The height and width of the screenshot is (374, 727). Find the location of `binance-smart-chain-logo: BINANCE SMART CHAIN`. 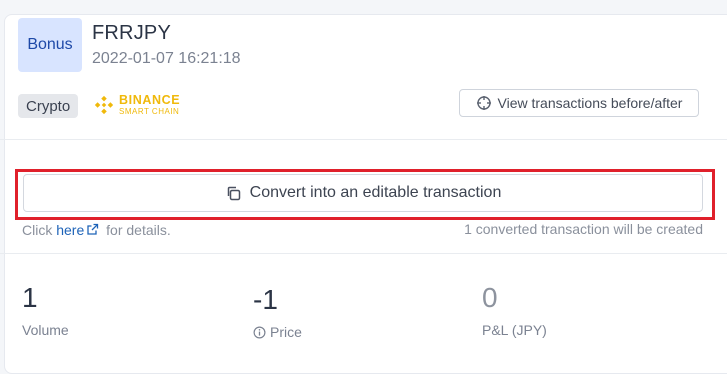

binance-smart-chain-logo: BINANCE SMART CHAIN is located at coordinates (136, 105).